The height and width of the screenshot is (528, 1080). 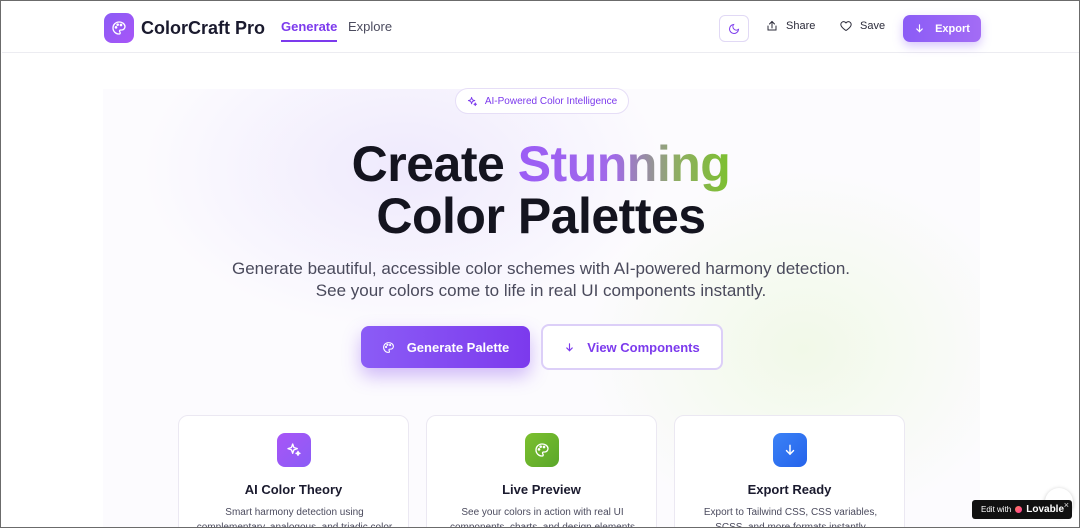 What do you see at coordinates (919, 28) in the screenshot?
I see `download-icon` at bounding box center [919, 28].